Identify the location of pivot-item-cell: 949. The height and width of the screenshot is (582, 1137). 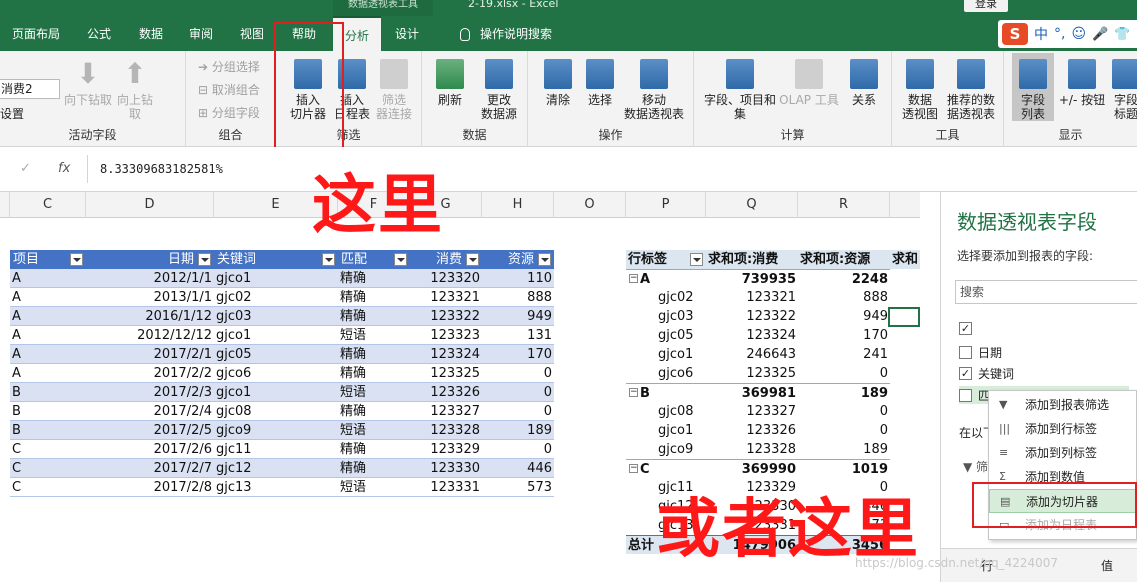
(844, 316).